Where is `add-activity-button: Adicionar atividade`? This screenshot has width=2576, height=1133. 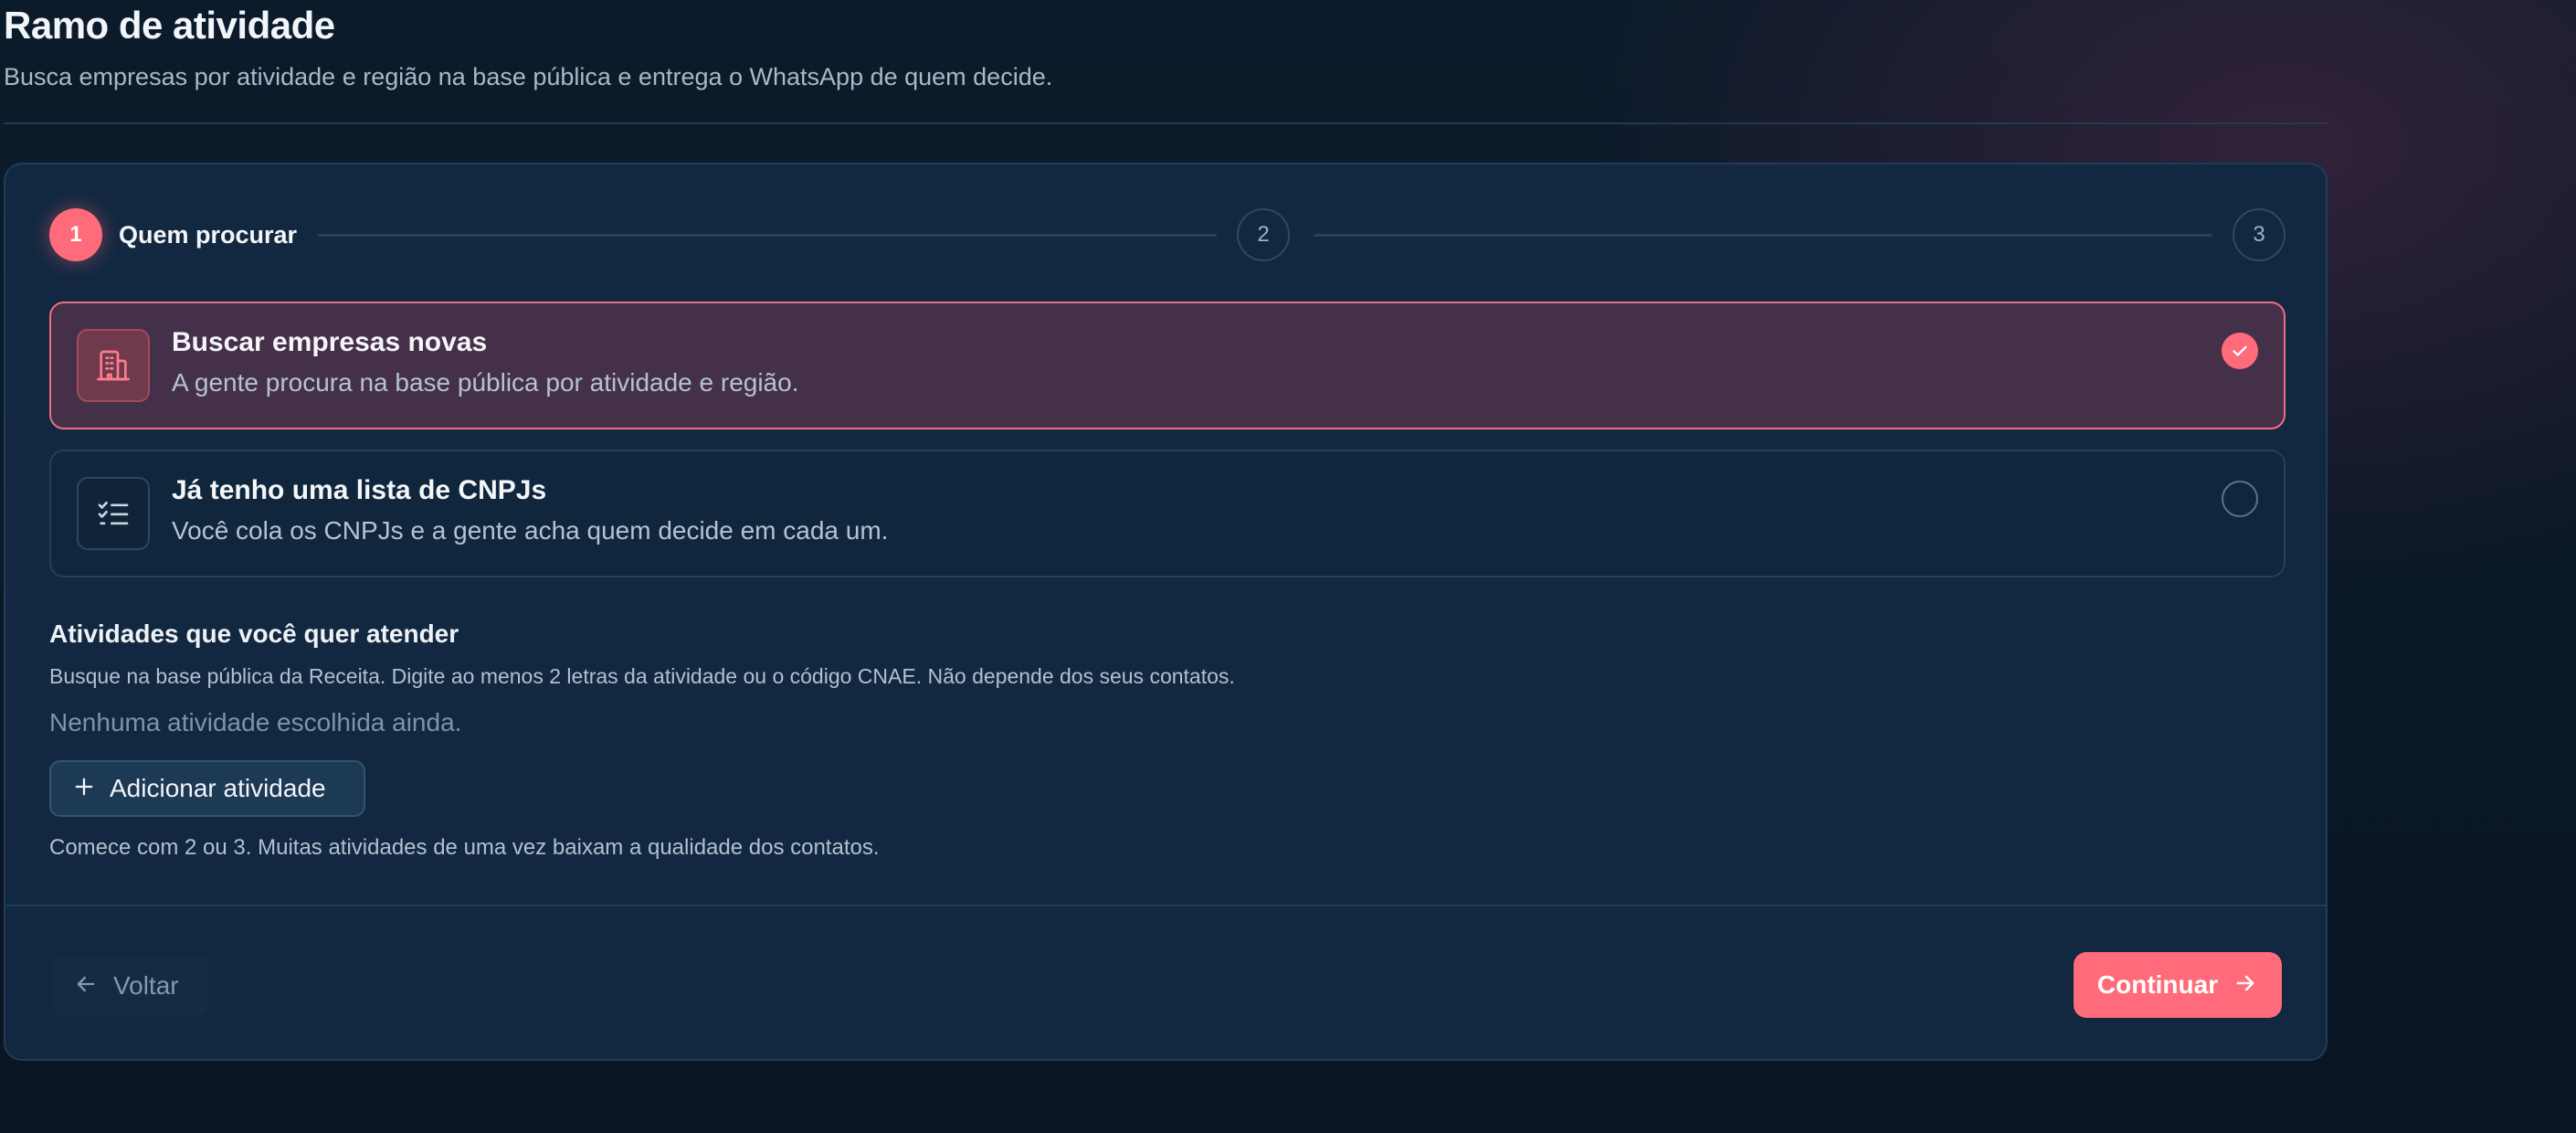
add-activity-button: Adicionar atividade is located at coordinates (207, 789).